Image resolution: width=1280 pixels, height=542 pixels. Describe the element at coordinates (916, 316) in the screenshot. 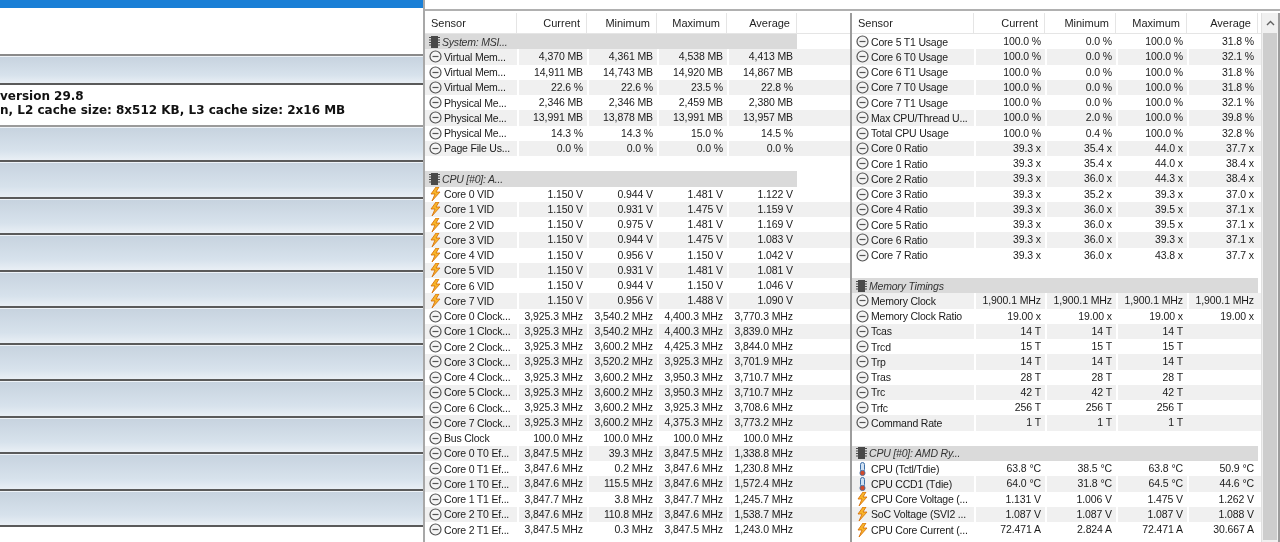

I see `sensor-label: Memory Clock Ratio` at that location.